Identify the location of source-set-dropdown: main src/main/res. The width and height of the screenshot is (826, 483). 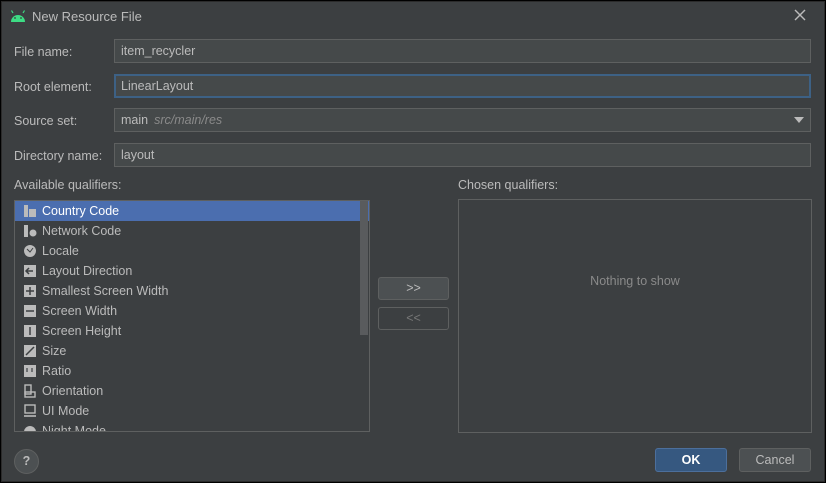
(462, 120).